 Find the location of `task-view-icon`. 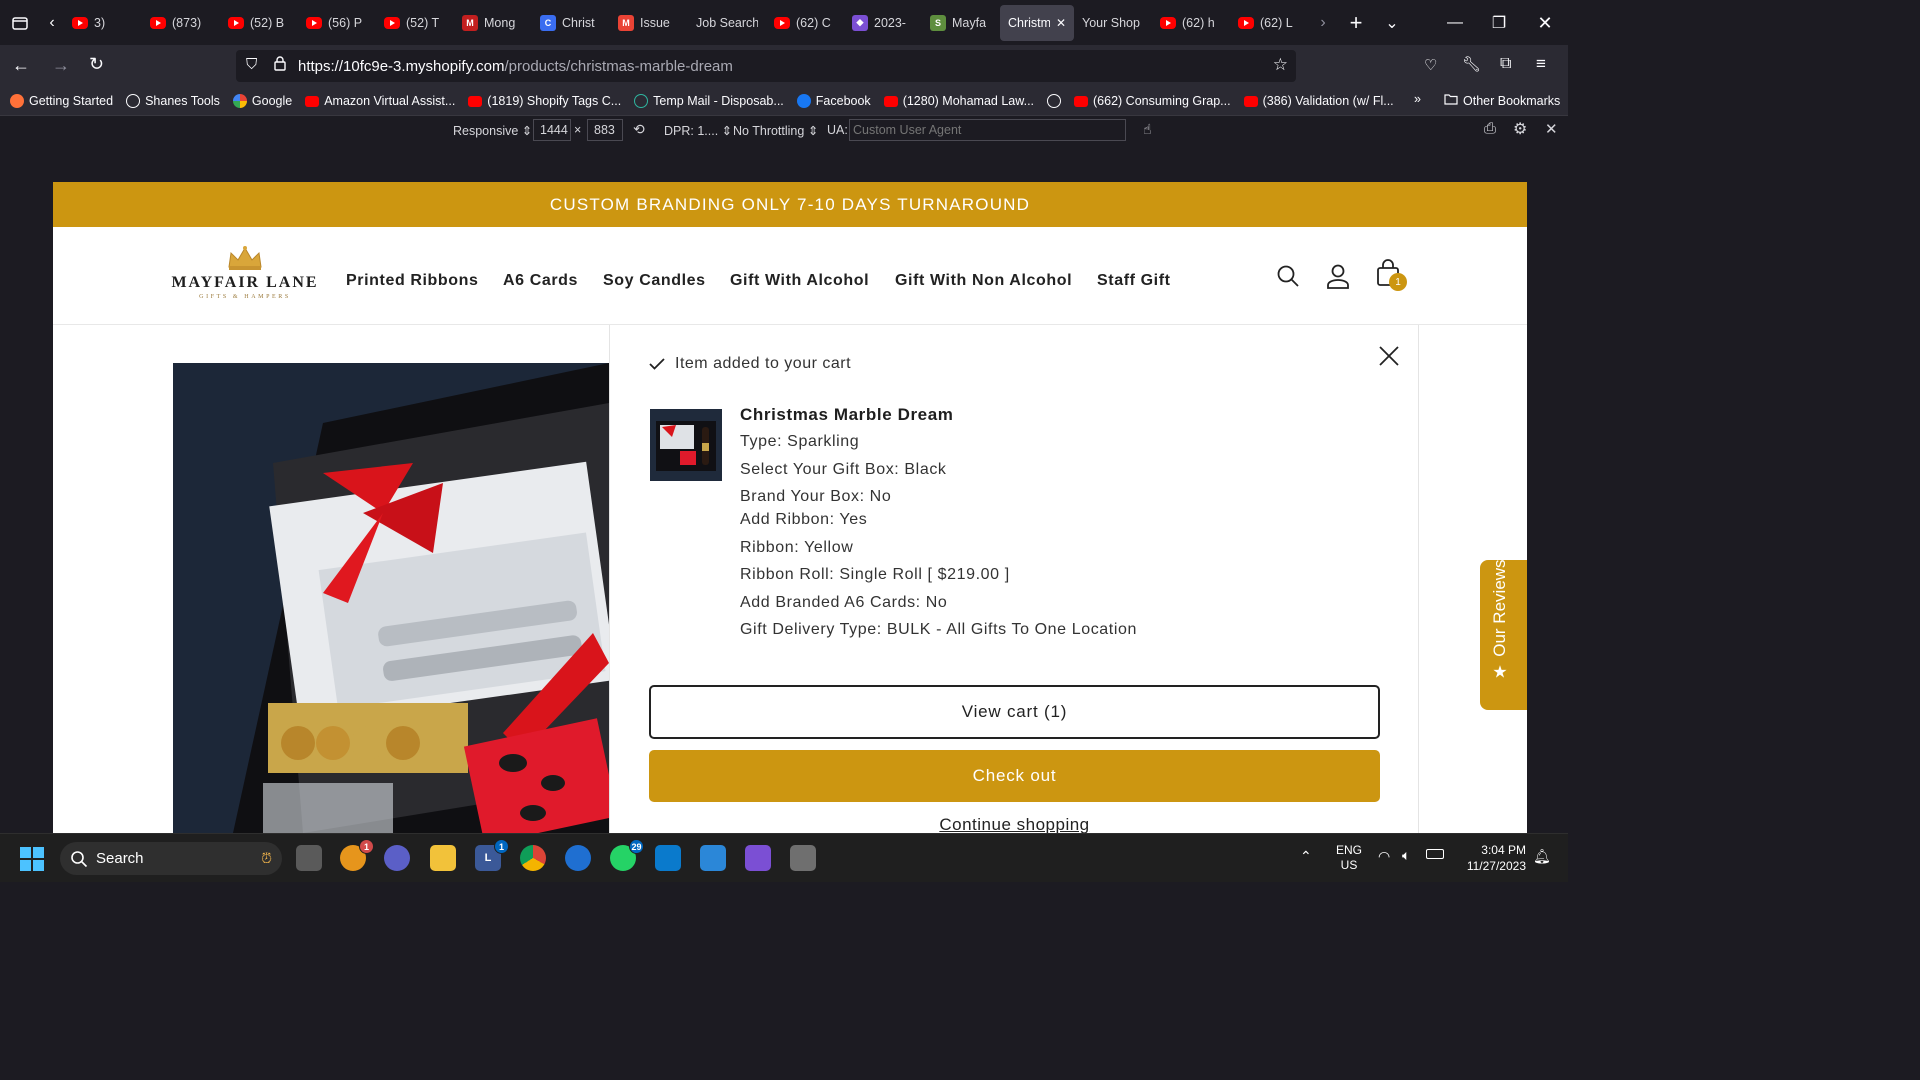

task-view-icon is located at coordinates (309, 858).